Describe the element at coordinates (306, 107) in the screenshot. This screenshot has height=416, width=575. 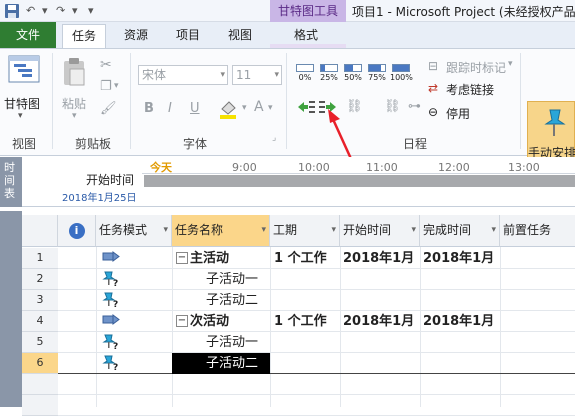
I see `outdent-icon` at that location.